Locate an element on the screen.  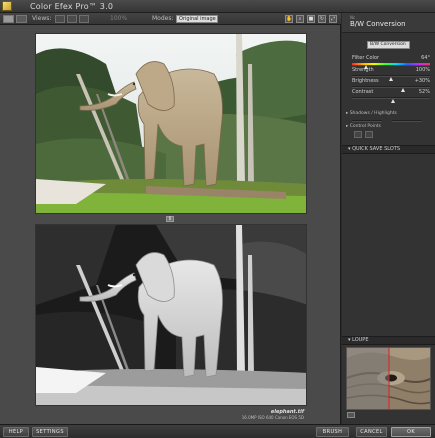
shadows-highlights-toggle: ▸ Shadows / Highlights is located at coordinates (388, 113).